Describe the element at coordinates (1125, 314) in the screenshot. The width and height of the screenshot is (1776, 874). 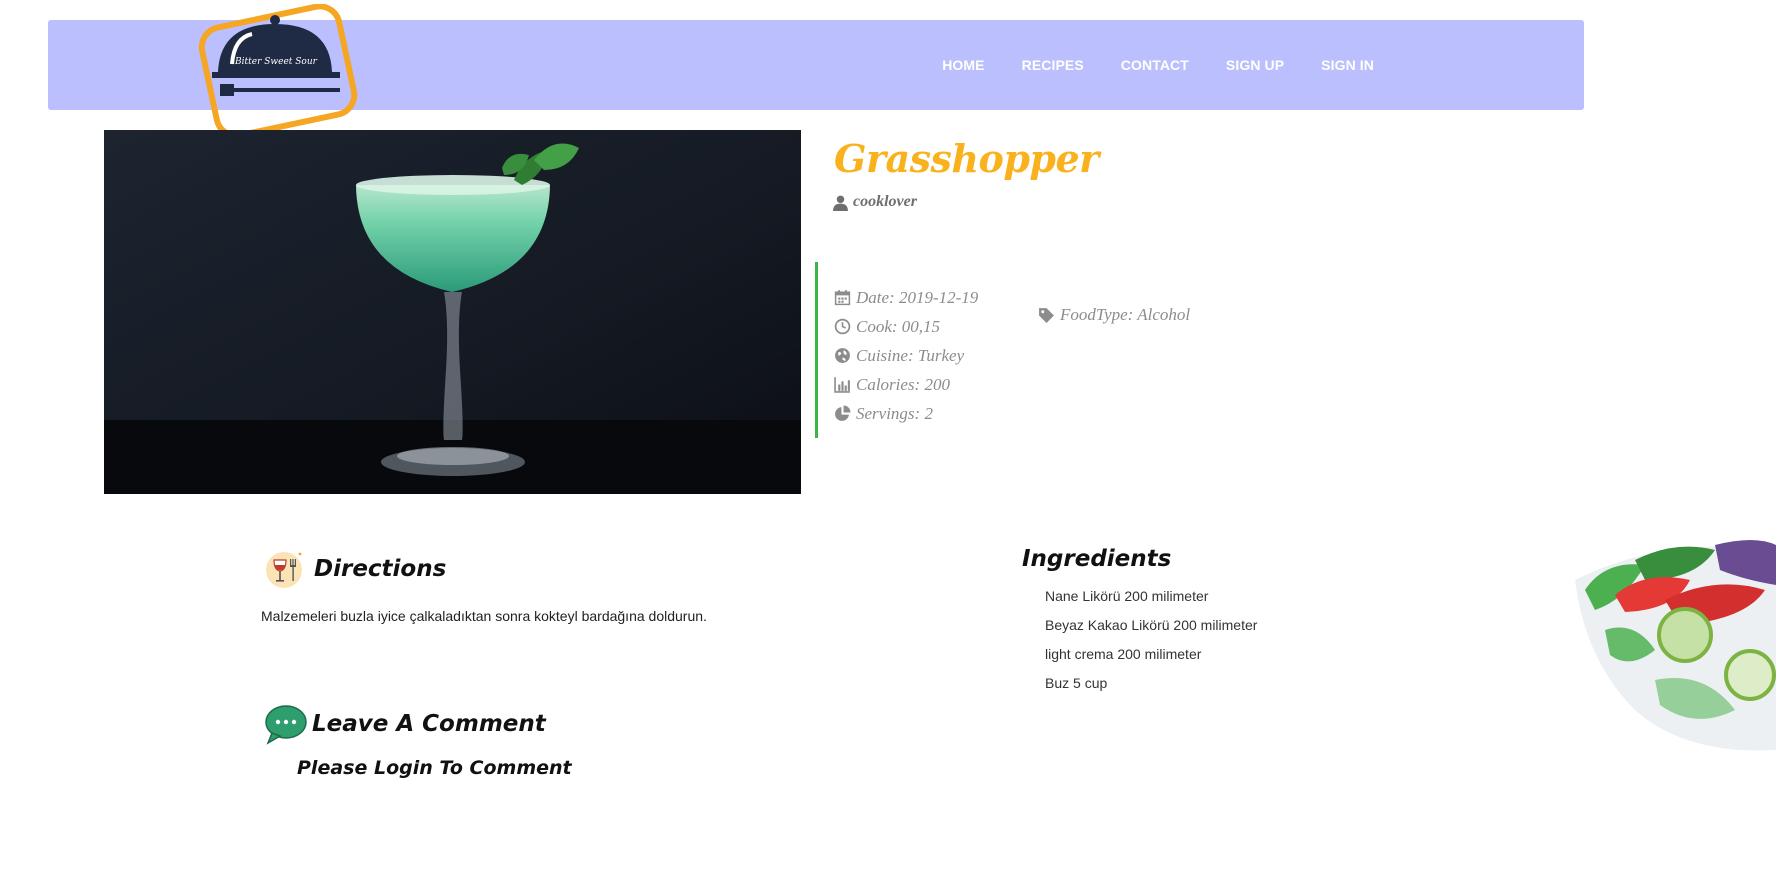
I see `meta-foodtype-text: FoodType: Alcohol` at that location.